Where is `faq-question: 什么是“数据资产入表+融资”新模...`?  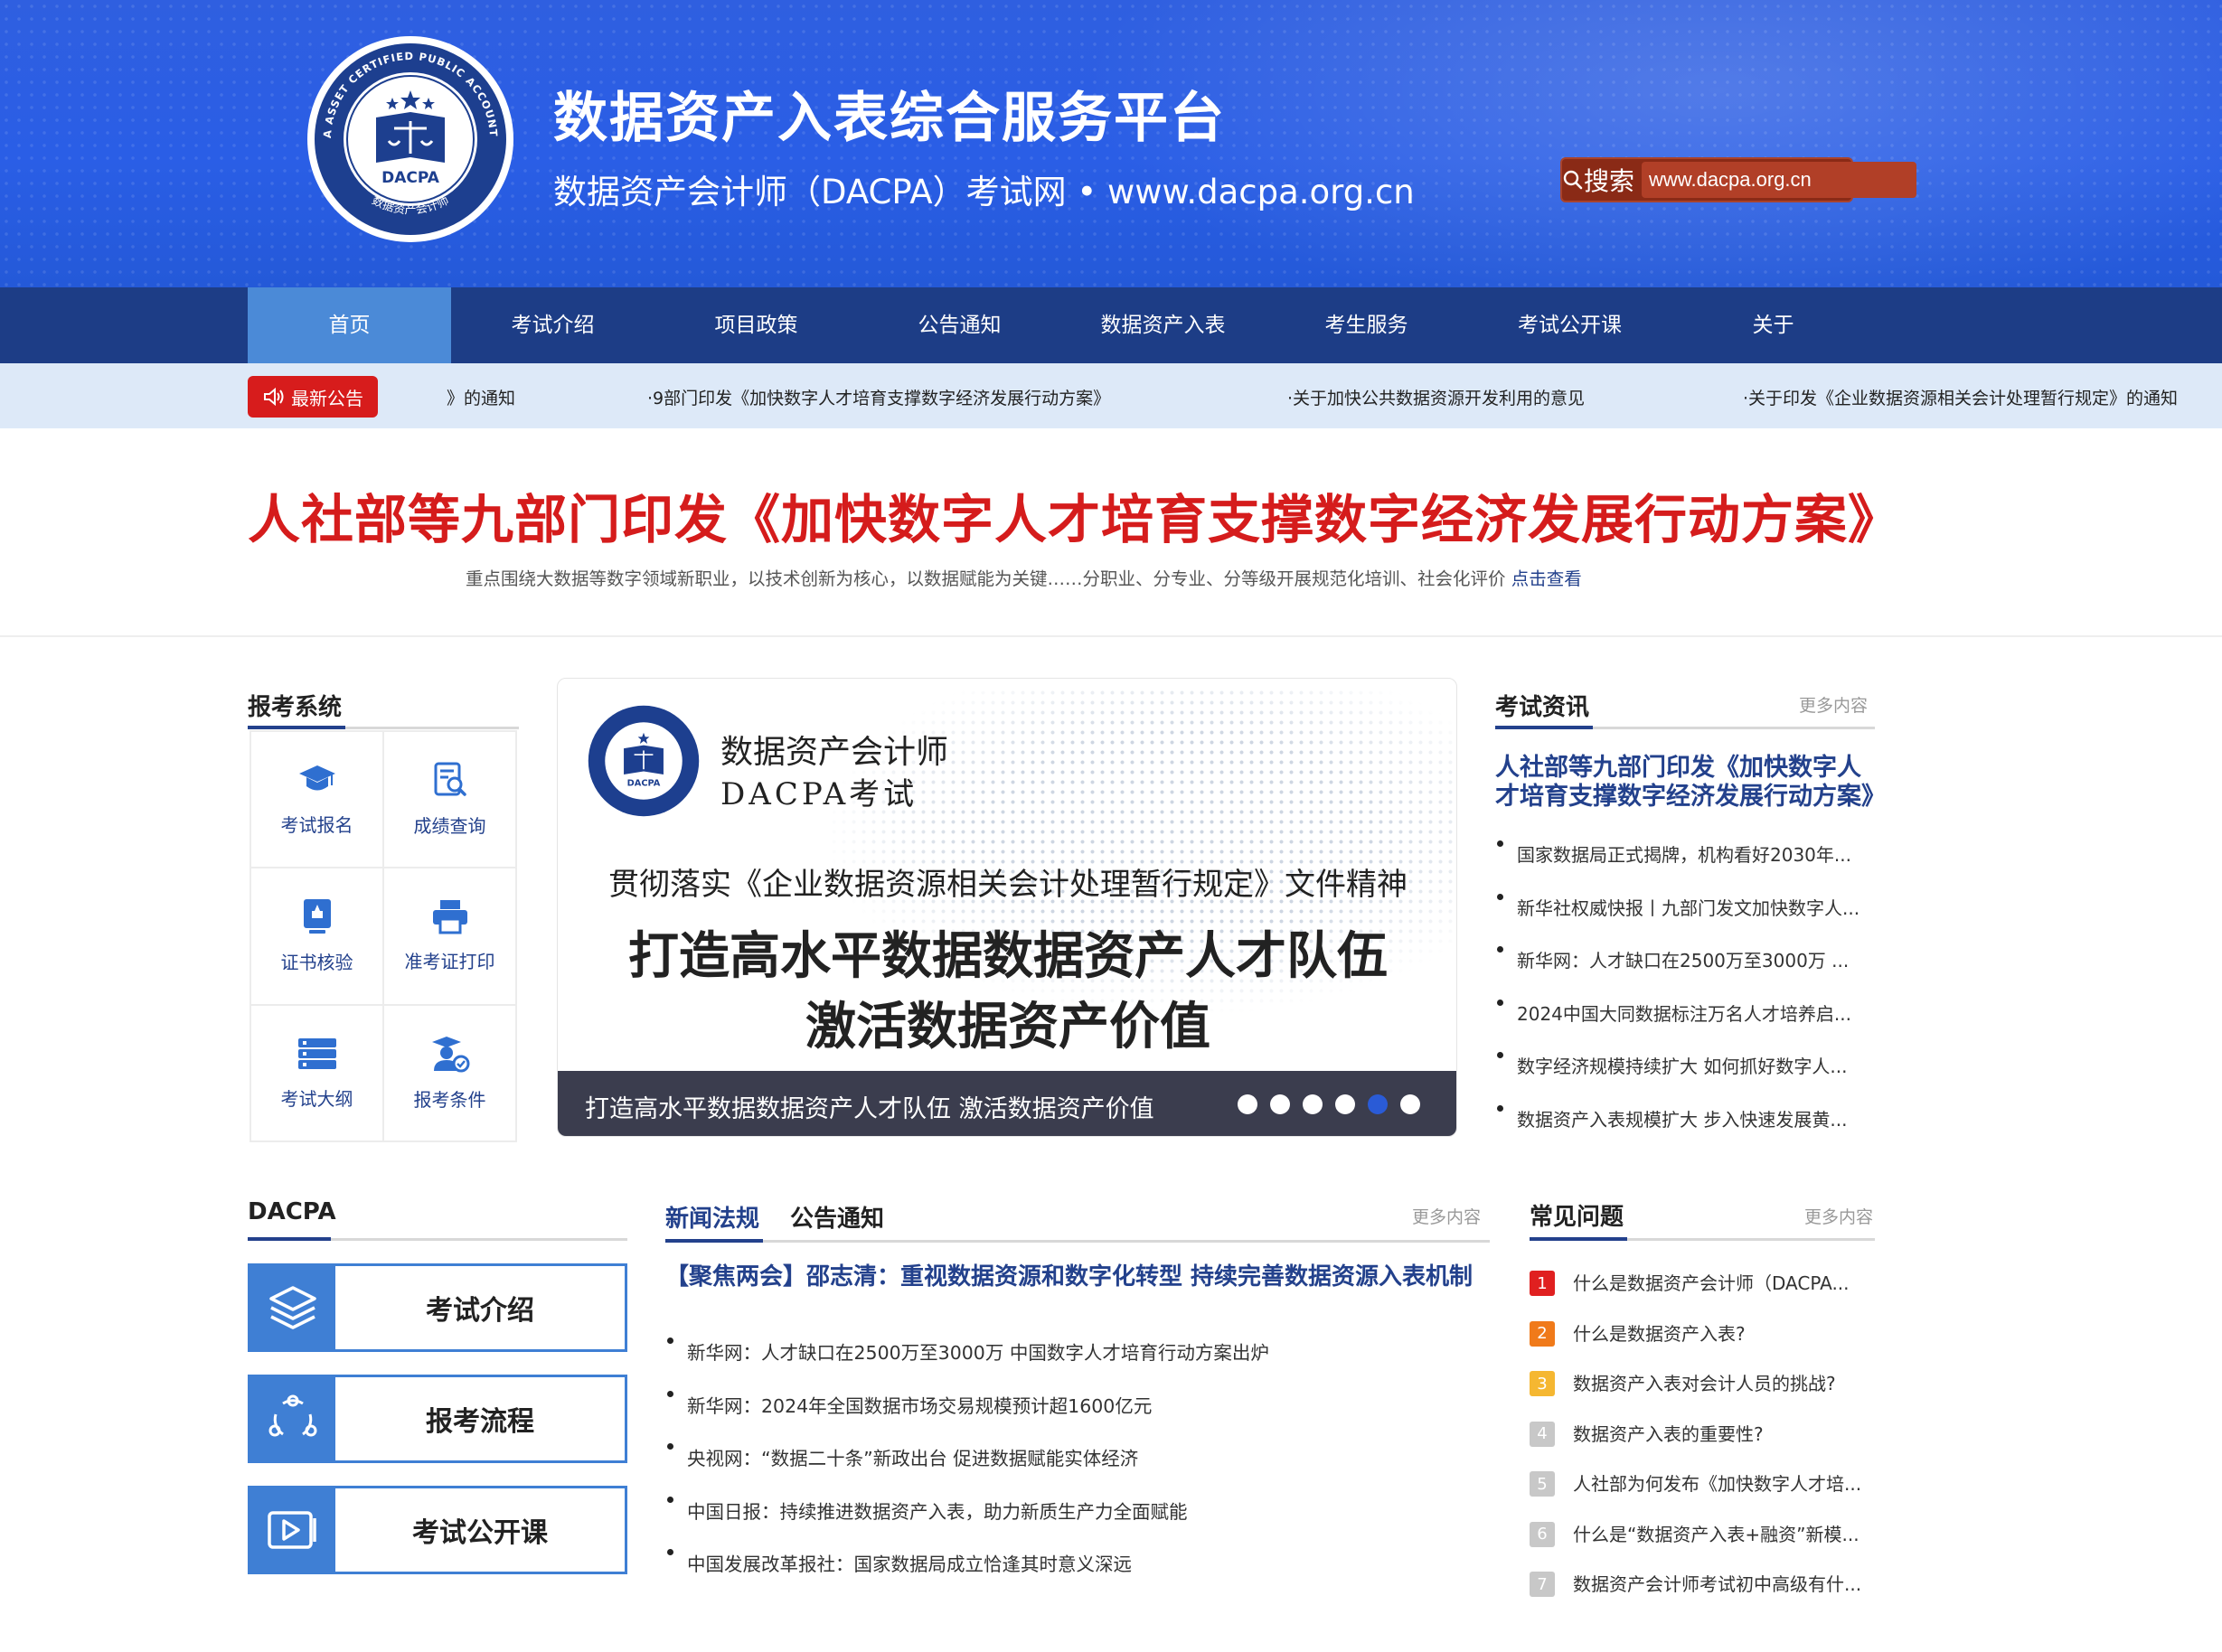
faq-question: 什么是“数据资产入表+融资”新模... is located at coordinates (1716, 1534).